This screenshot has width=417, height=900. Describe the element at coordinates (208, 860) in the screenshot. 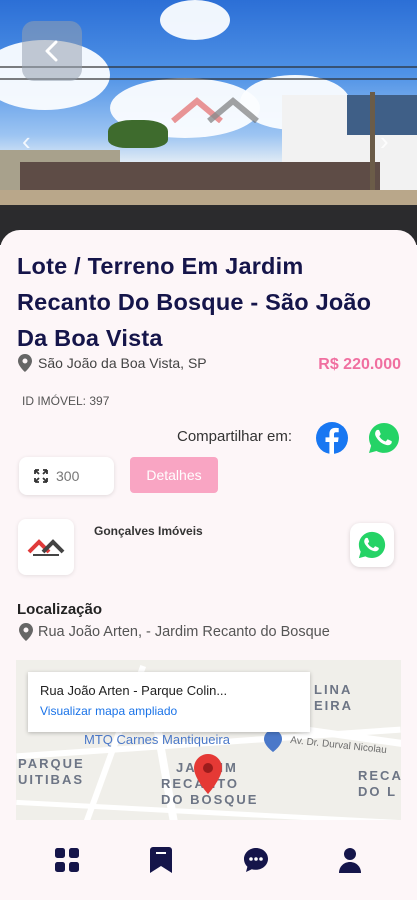

I see `bottom-navigation` at that location.